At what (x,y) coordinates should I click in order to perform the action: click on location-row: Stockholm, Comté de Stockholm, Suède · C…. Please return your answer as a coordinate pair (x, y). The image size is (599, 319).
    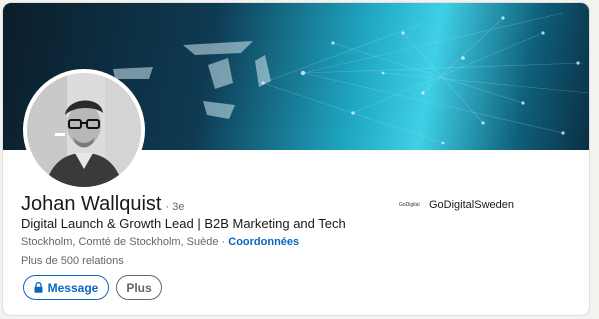
    Looking at the image, I should click on (160, 242).